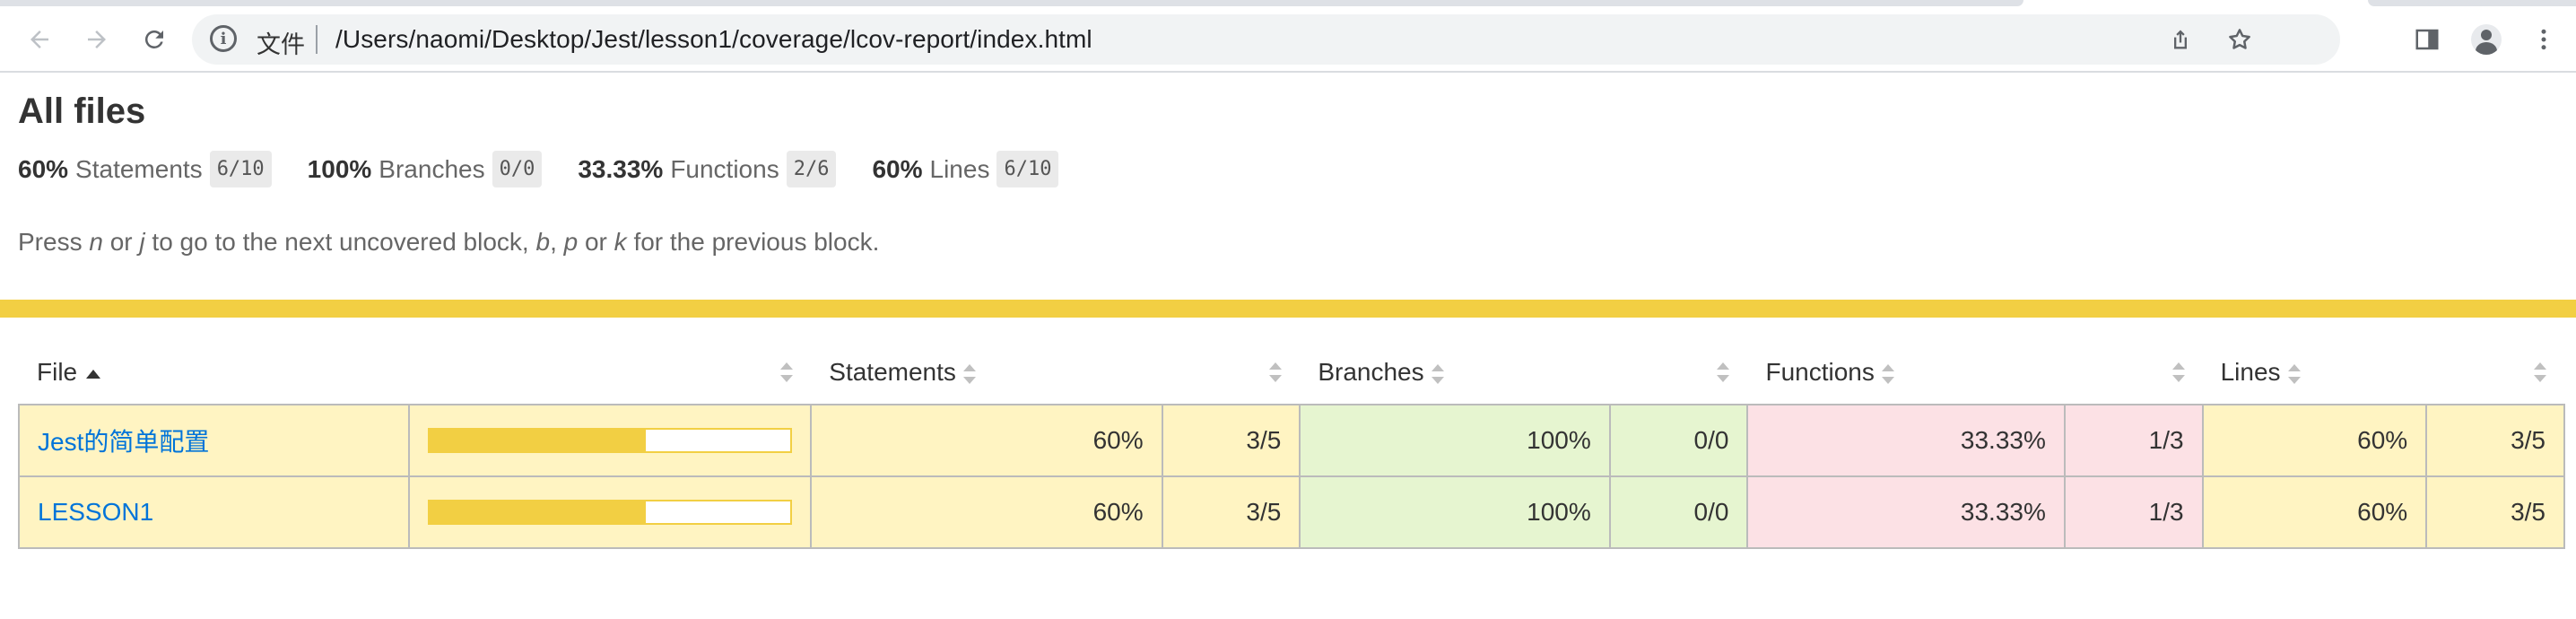  I want to click on summary-branches: 100% Branches 0/0, so click(425, 169).